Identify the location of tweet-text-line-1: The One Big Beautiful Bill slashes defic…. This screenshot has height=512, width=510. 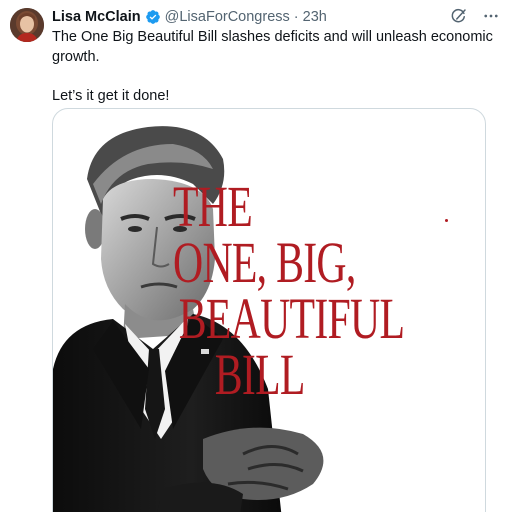
(272, 47).